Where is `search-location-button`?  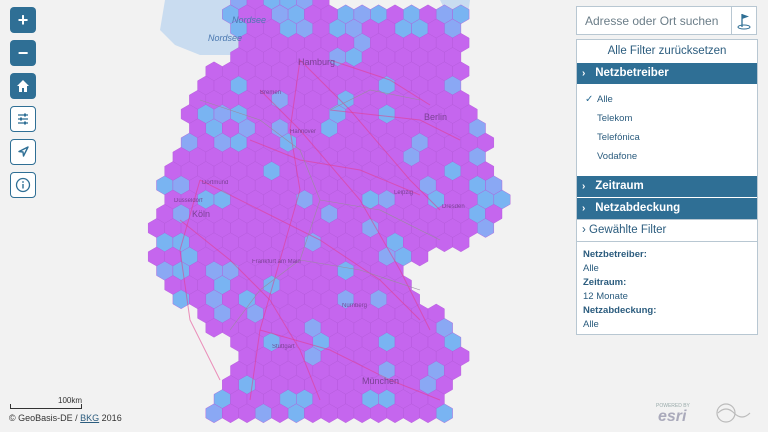 search-location-button is located at coordinates (743, 20).